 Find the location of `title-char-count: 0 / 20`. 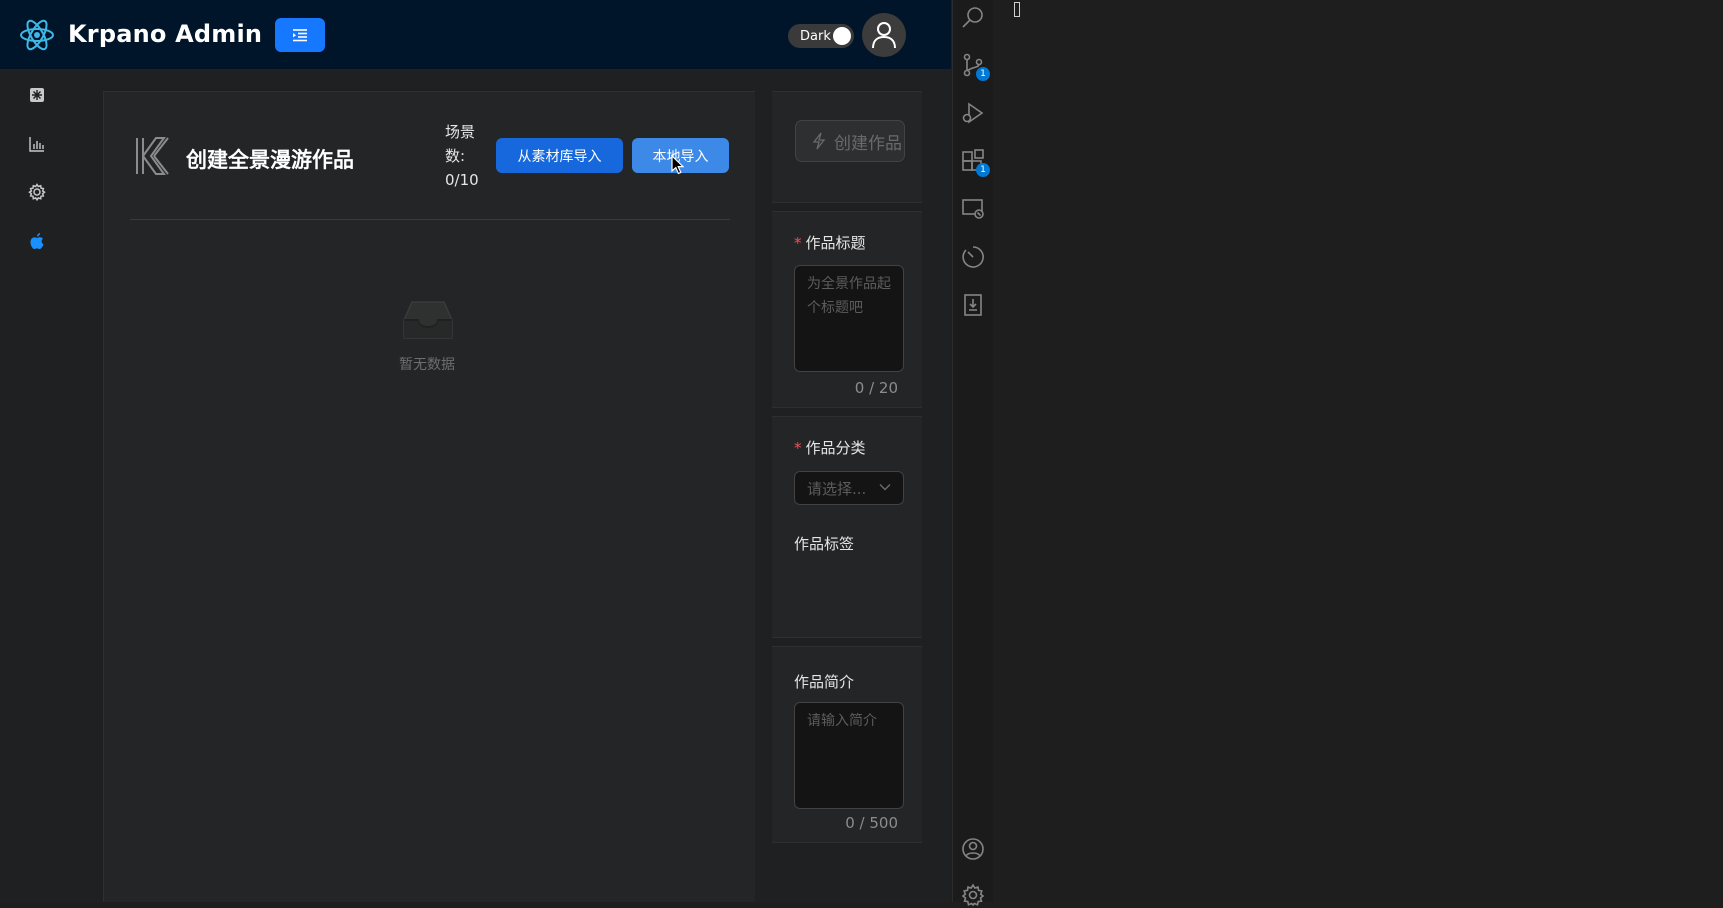

title-char-count: 0 / 20 is located at coordinates (876, 388).